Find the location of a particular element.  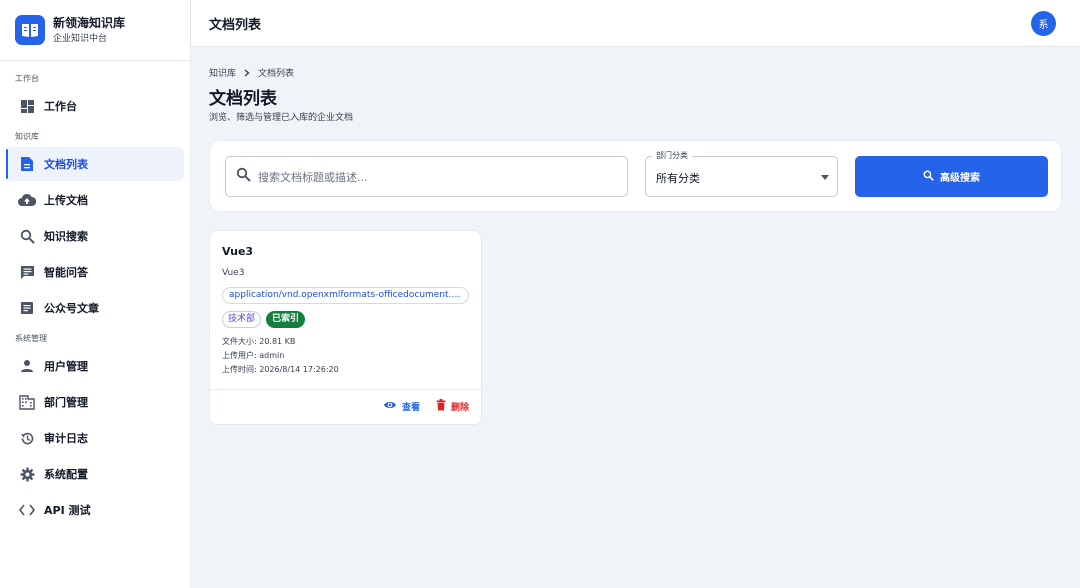

breadcrumb: 知识库 文档列表 is located at coordinates (251, 72).